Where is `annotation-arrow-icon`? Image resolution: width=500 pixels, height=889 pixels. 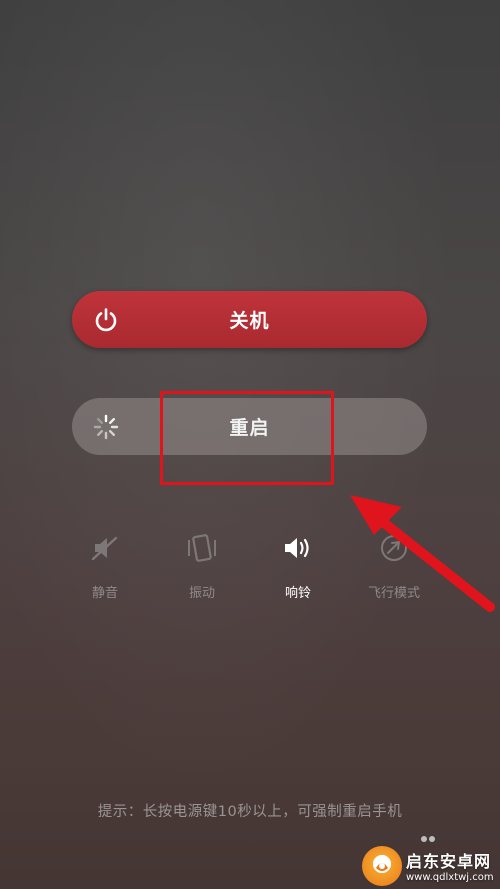 annotation-arrow-icon is located at coordinates (422, 553).